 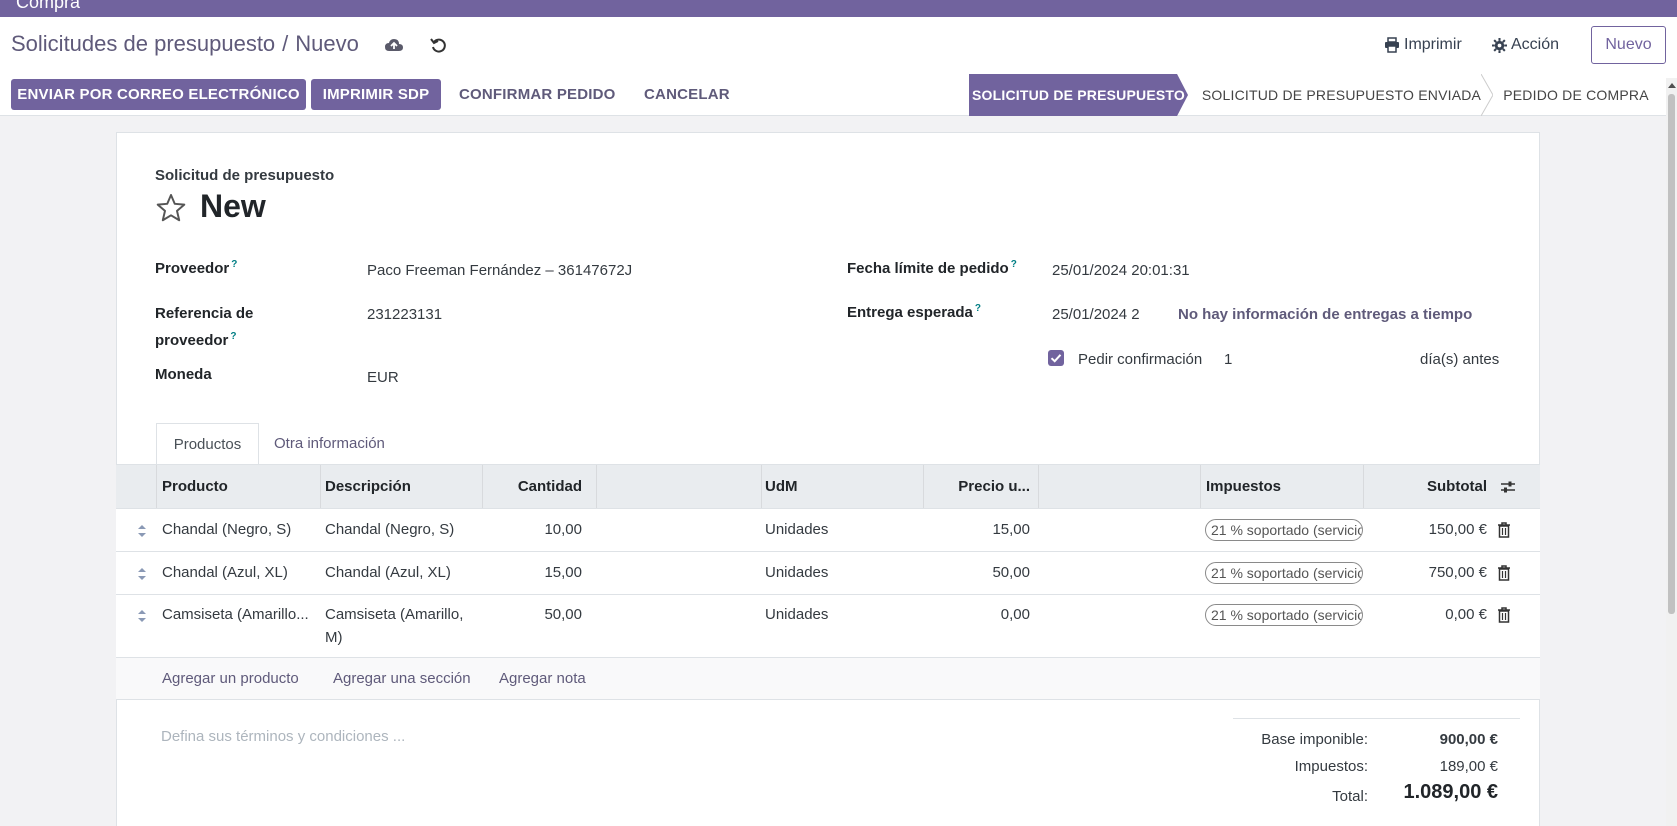 I want to click on confirm-order-button: CONFIRMAR PEDIDO, so click(x=537, y=94).